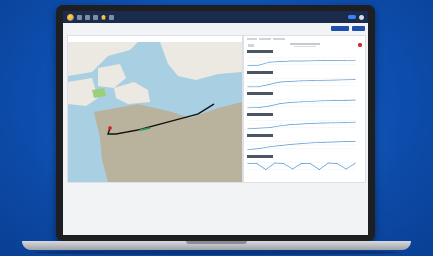 The width and height of the screenshot is (433, 256). What do you see at coordinates (361, 17) in the screenshot?
I see `avatar-icon` at bounding box center [361, 17].